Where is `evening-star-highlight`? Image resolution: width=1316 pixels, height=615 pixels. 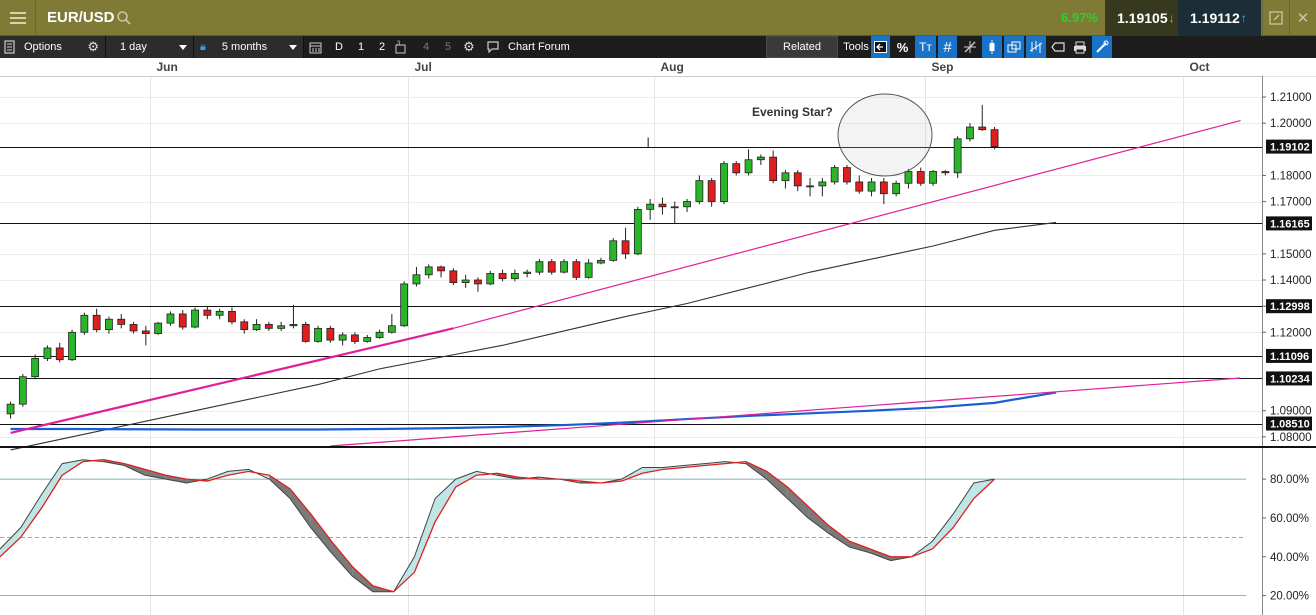 evening-star-highlight is located at coordinates (885, 135).